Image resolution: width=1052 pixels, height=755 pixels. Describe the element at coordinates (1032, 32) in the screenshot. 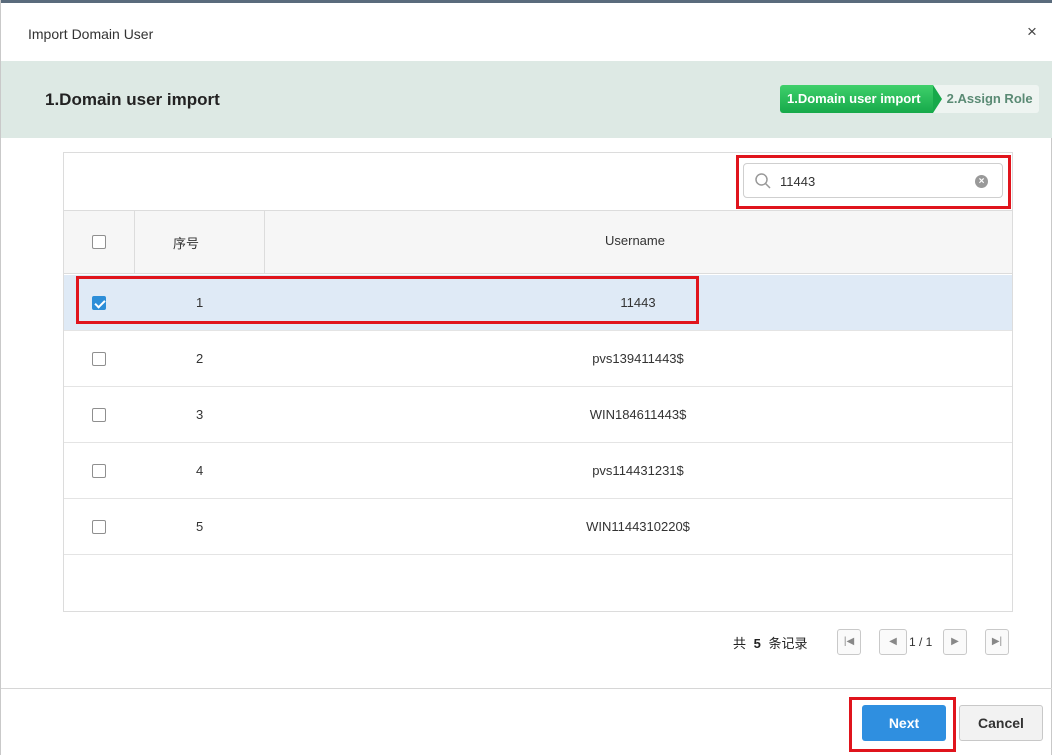

I see `close-icon: ×` at that location.